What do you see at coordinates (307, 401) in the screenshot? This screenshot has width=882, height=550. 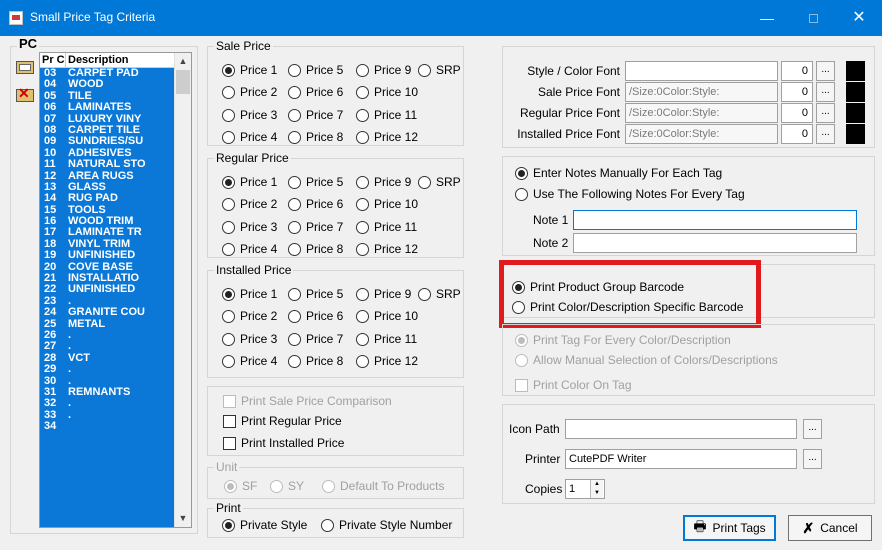 I see `print-sale-comparison-checkbox: Print Sale Price Comparison` at bounding box center [307, 401].